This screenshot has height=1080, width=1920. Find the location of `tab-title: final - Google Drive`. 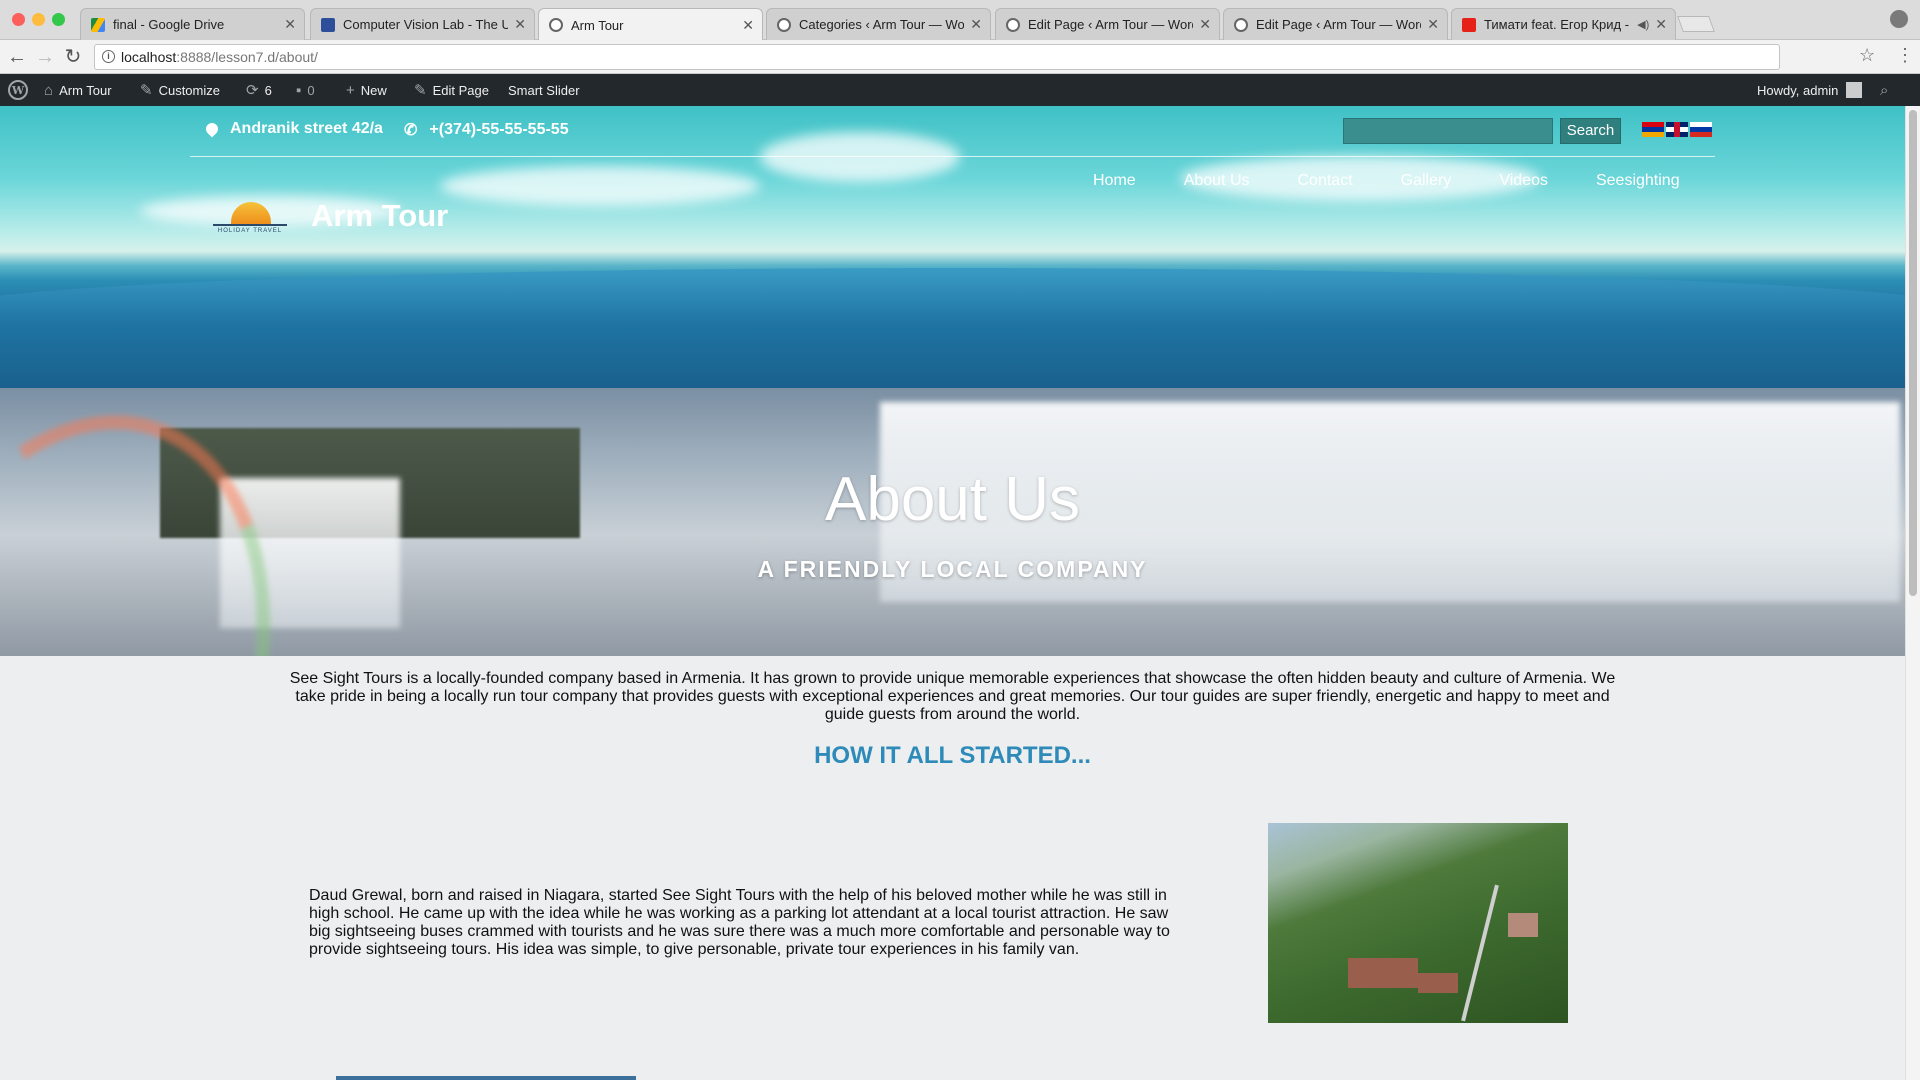

tab-title: final - Google Drive is located at coordinates (169, 24).